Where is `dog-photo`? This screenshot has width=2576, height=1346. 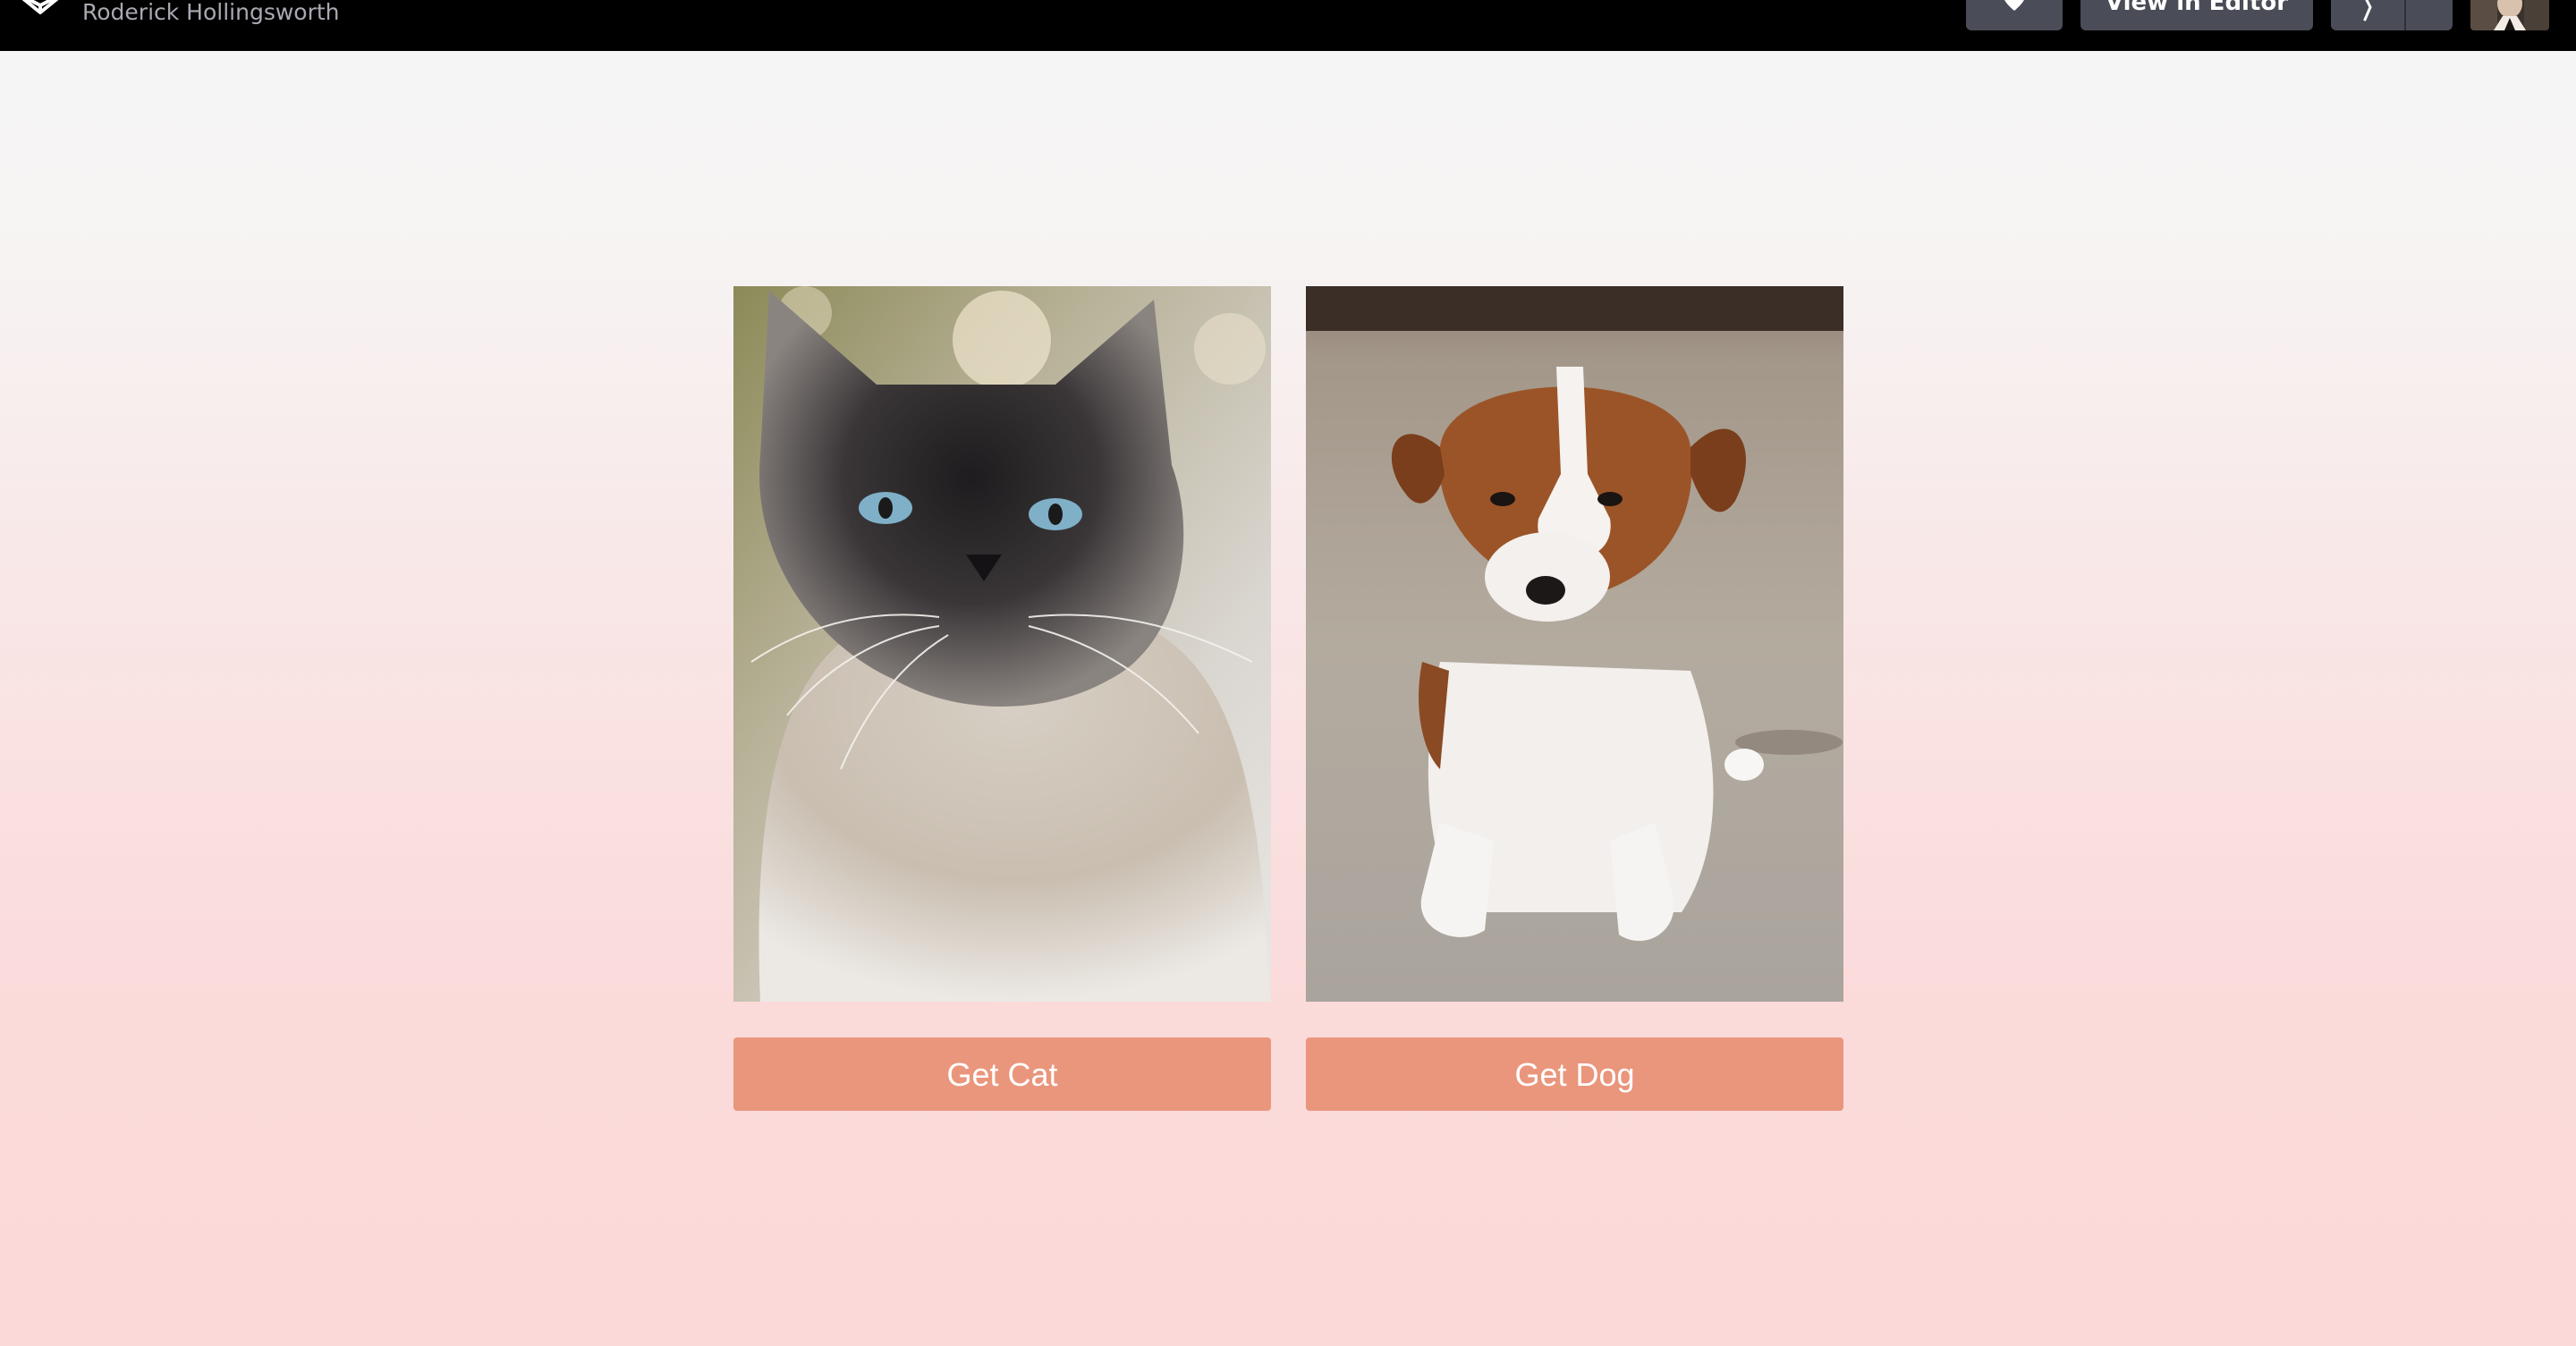
dog-photo is located at coordinates (1574, 644).